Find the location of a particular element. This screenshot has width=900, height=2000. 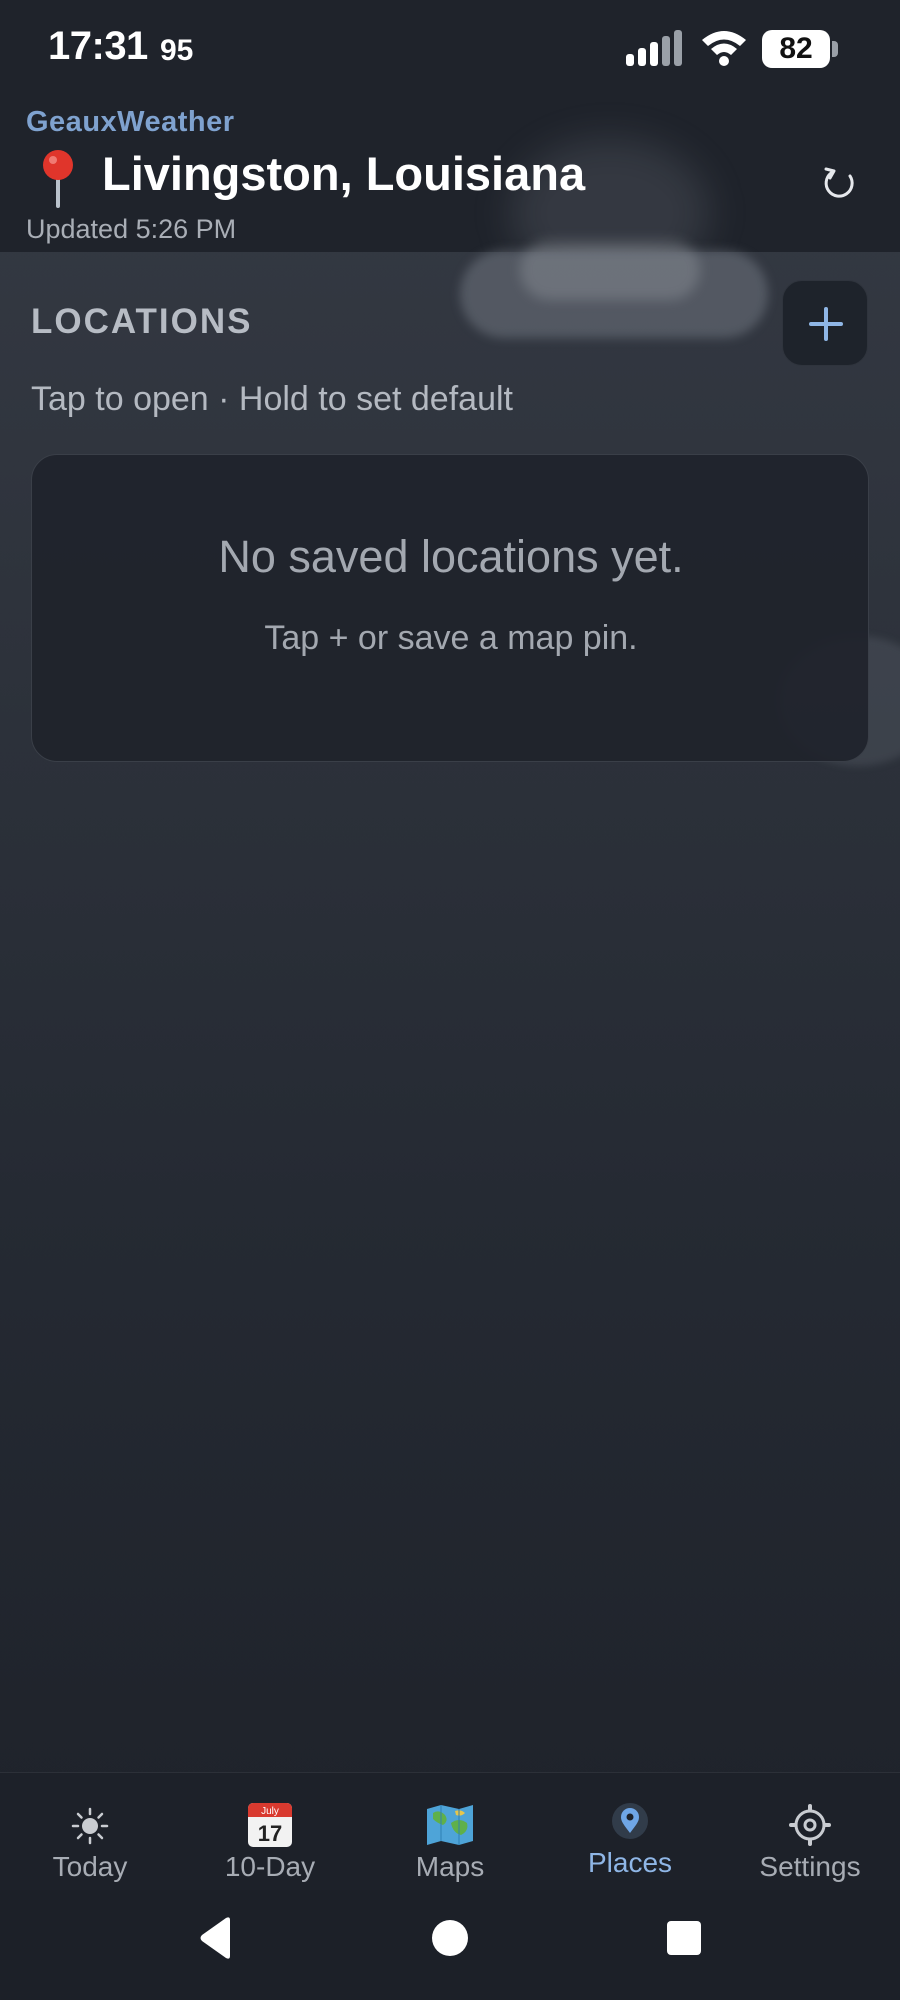

empty-state-title: No saved locations yet. is located at coordinates (451, 556).